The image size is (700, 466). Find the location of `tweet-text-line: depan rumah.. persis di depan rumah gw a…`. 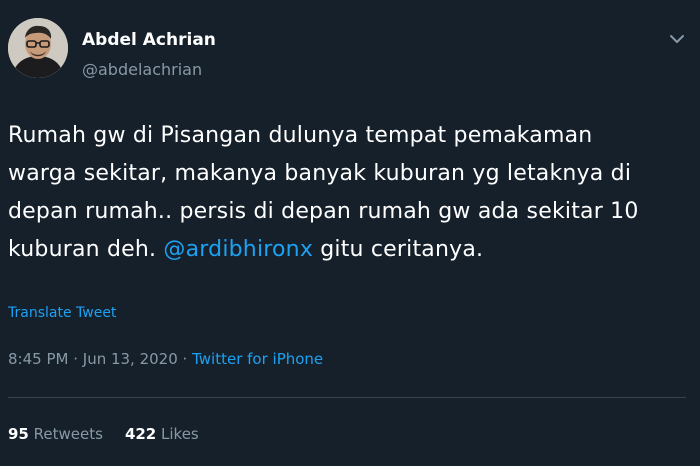

tweet-text-line: depan rumah.. persis di depan rumah gw a… is located at coordinates (323, 211).